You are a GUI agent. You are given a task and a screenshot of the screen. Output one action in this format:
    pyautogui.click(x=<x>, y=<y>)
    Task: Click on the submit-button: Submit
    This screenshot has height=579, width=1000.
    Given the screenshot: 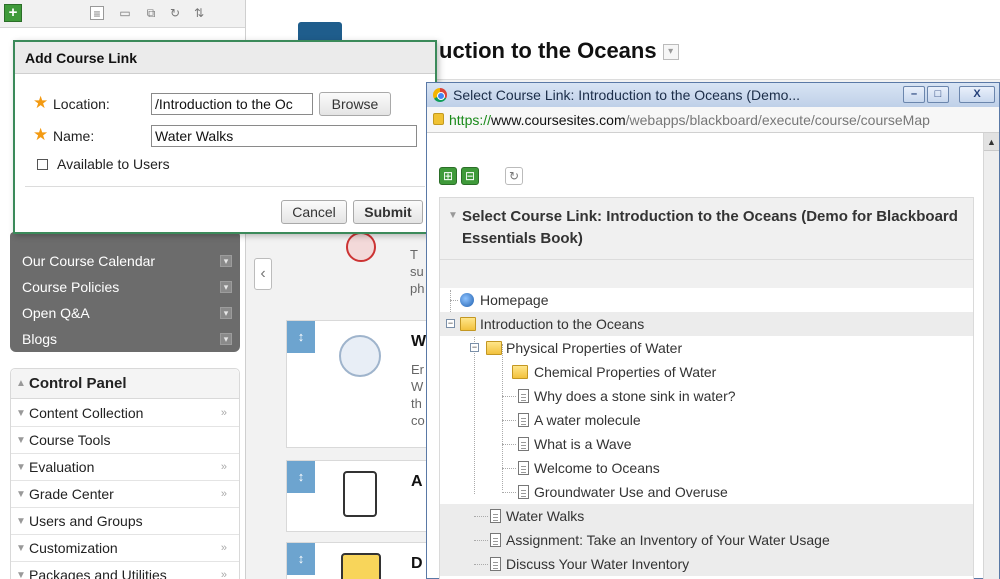 What is the action you would take?
    pyautogui.click(x=388, y=212)
    